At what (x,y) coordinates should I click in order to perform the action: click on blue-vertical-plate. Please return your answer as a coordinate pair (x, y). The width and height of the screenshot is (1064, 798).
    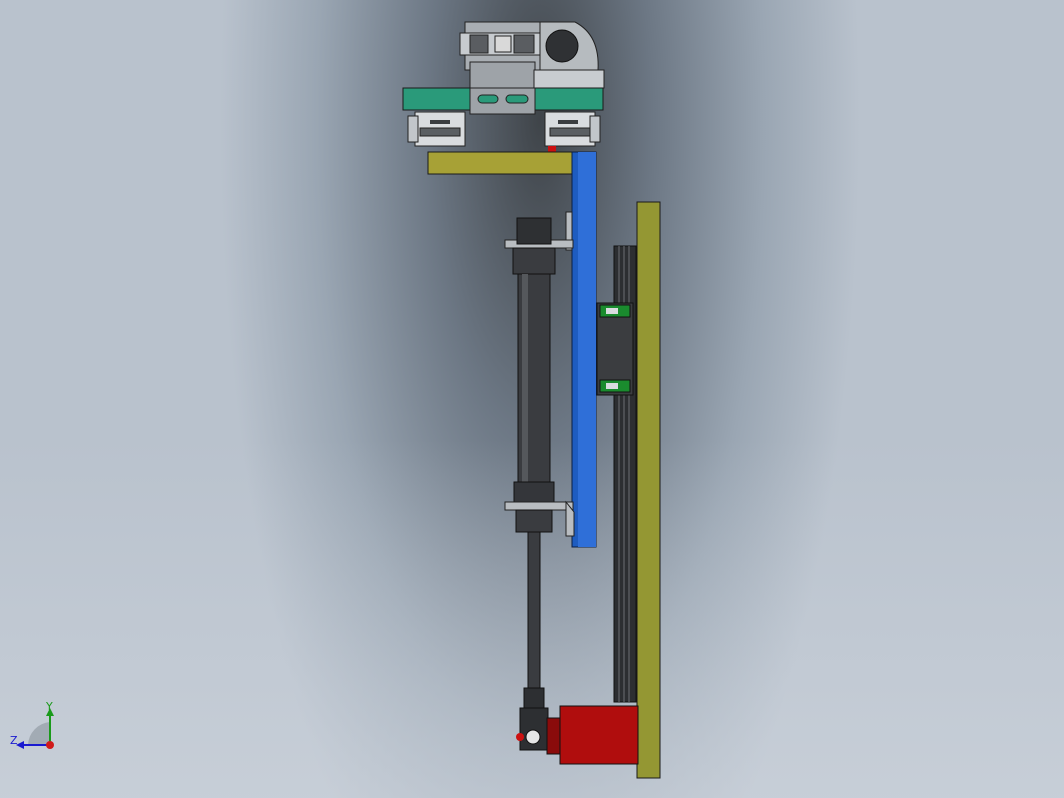
    Looking at the image, I should click on (584, 349).